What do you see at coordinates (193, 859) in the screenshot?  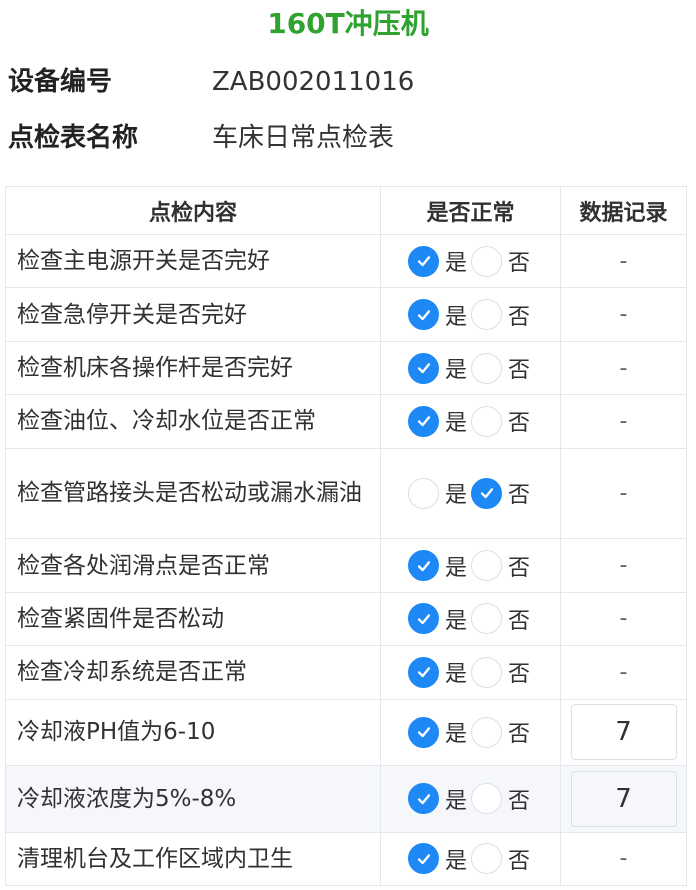 I see `check-item-content: 清理机台及工作区域内卫生` at bounding box center [193, 859].